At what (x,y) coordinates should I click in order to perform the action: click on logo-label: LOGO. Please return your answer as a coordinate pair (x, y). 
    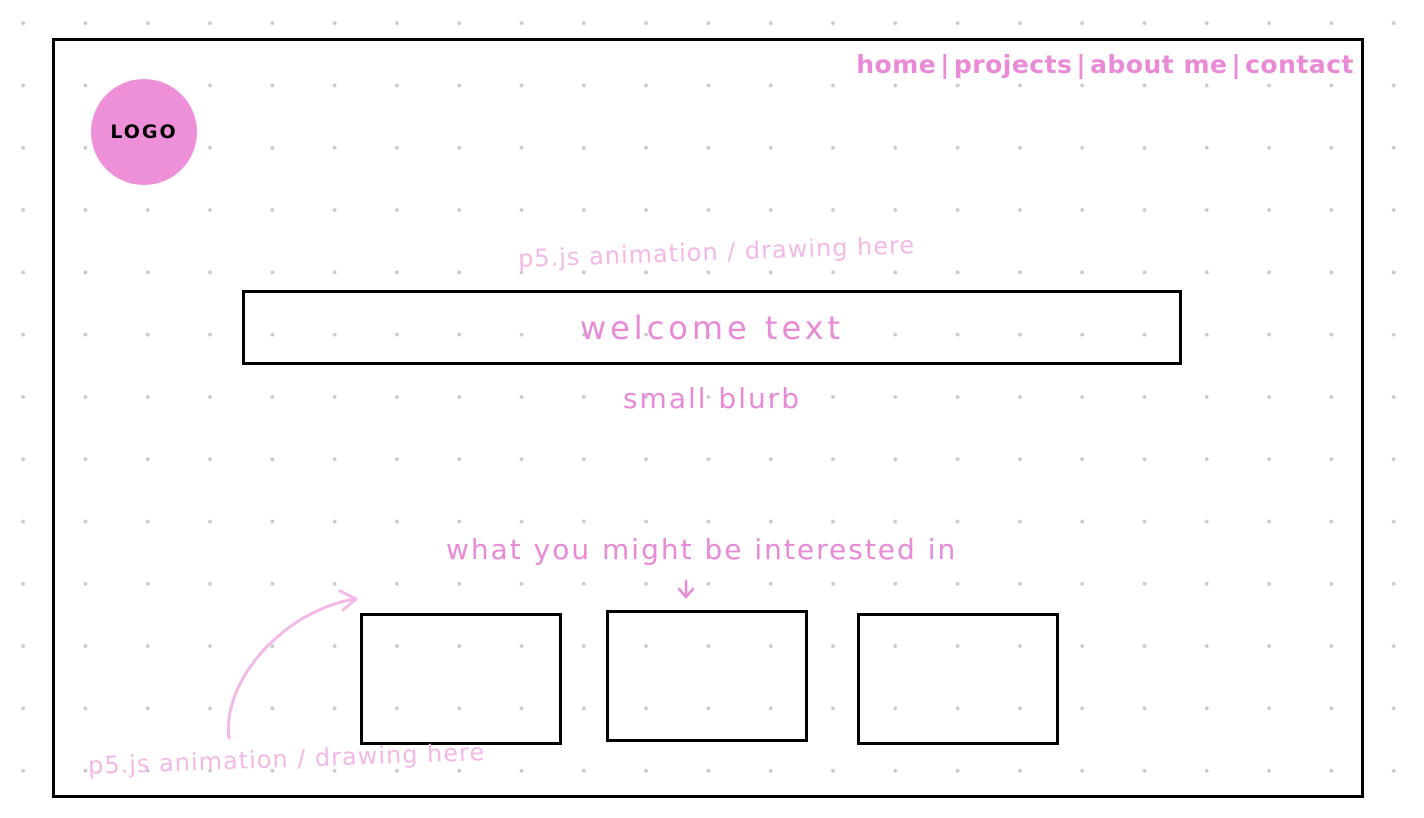
    Looking at the image, I should click on (144, 132).